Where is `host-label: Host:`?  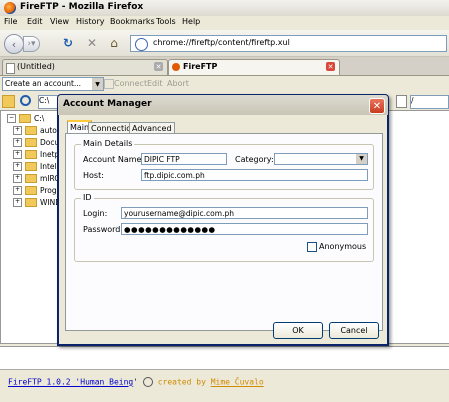
host-label: Host: is located at coordinates (93, 175).